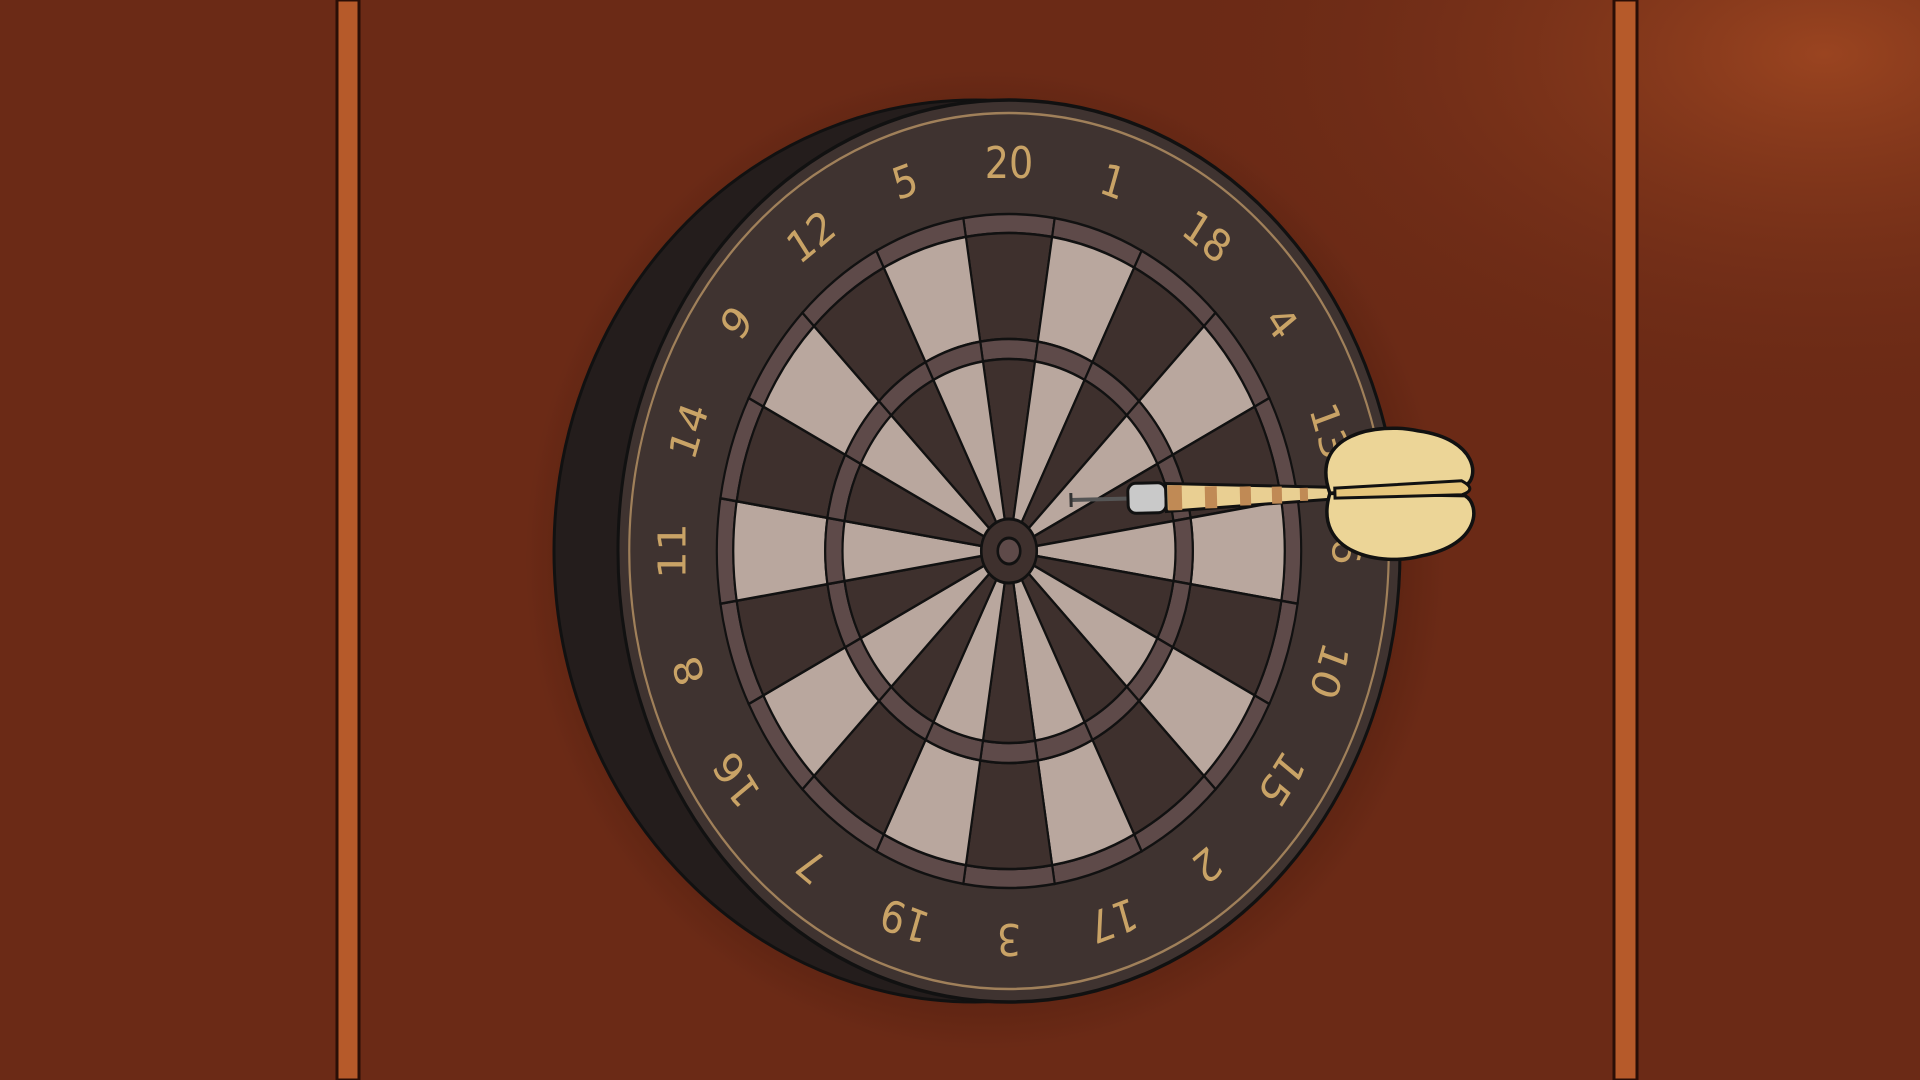 Image resolution: width=1920 pixels, height=1080 pixels. I want to click on dart-grip, so click(1147, 498).